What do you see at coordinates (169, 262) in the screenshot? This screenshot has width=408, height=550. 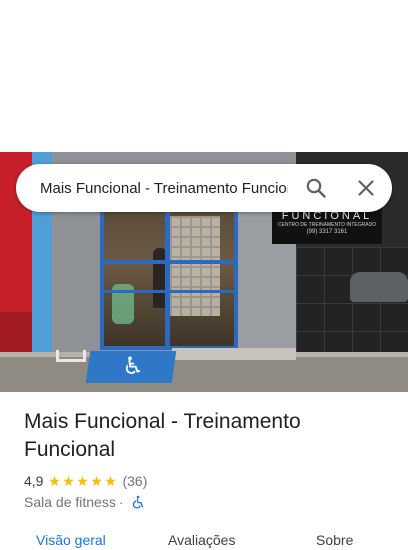 I see `photo-door-rail` at bounding box center [169, 262].